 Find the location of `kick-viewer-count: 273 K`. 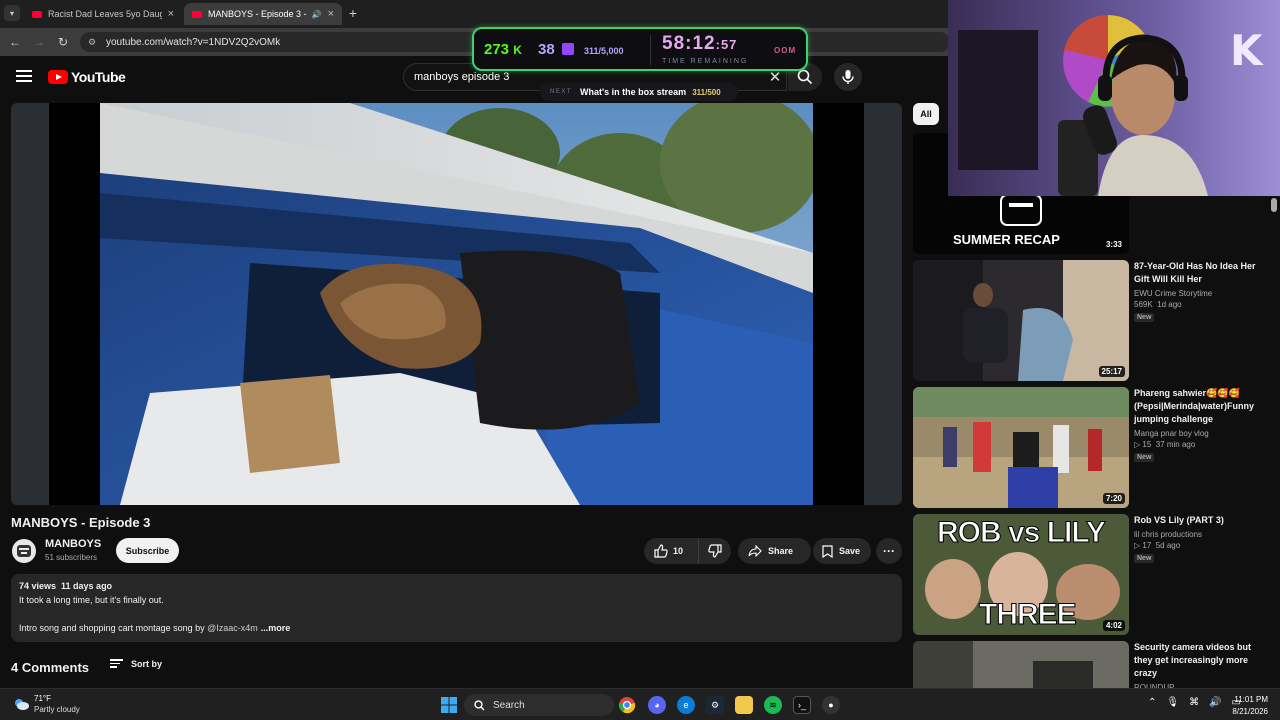

kick-viewer-count: 273 K is located at coordinates (503, 49).